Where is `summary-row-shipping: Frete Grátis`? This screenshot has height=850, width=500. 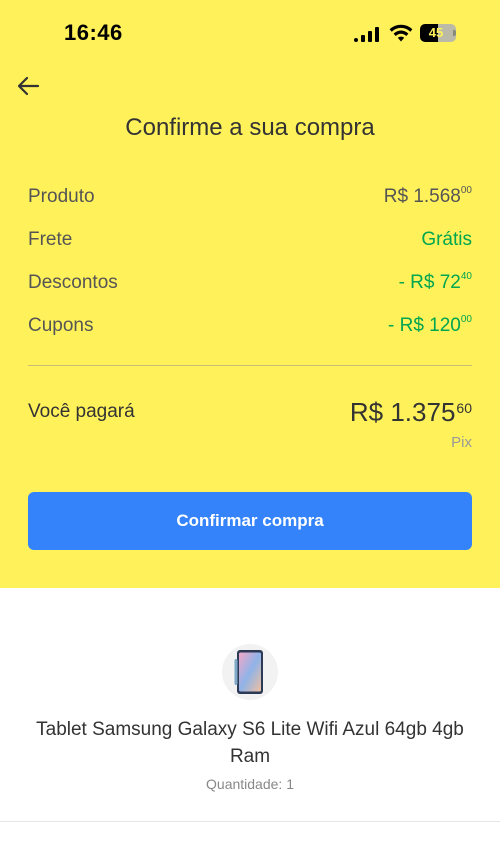 summary-row-shipping: Frete Grátis is located at coordinates (250, 240).